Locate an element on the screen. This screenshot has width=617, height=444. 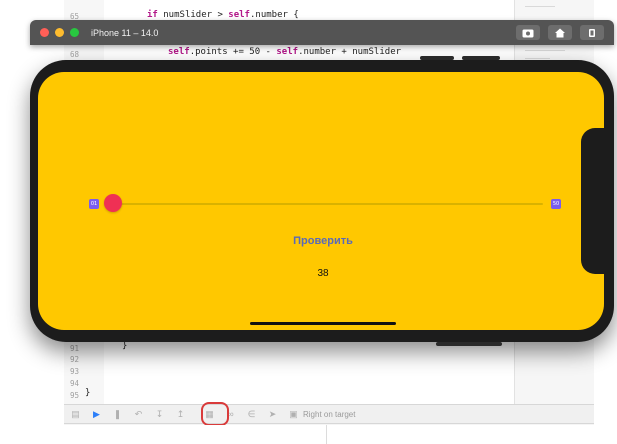
debug-toolbar: ▤ ▶ ❚ ↶ ↧ ↥ ▦ ∞ ∈ ➤ ▣ Right on target is located at coordinates (329, 414).